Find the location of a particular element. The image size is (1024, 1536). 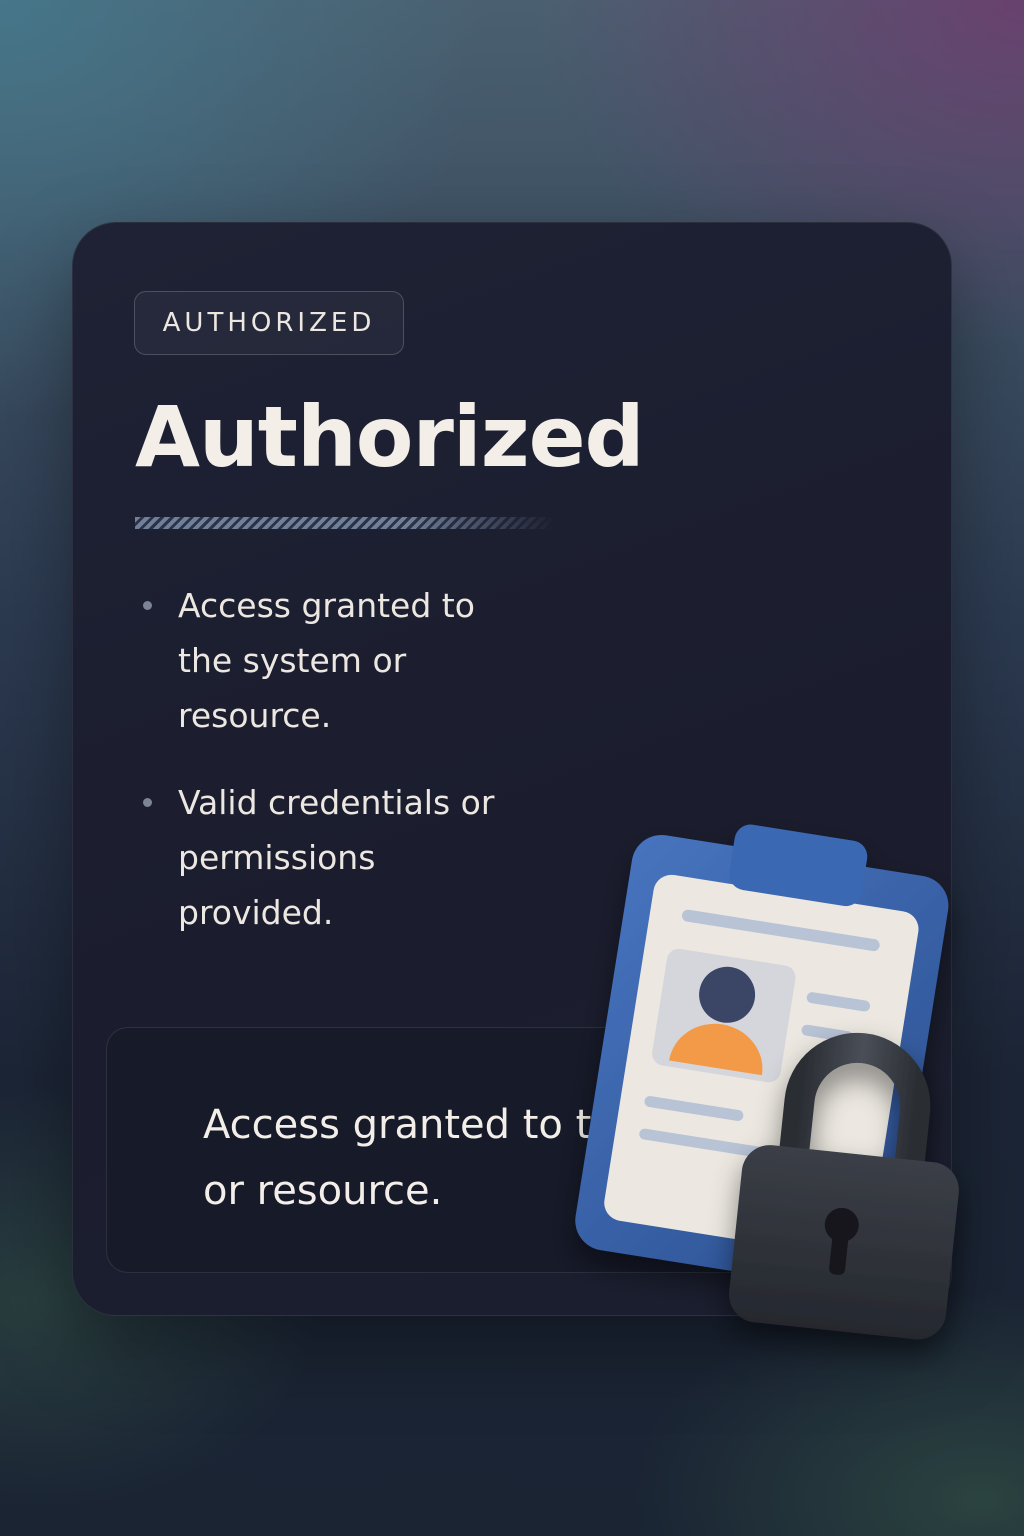

status-badge-label: AUTHORIZED is located at coordinates (269, 323).